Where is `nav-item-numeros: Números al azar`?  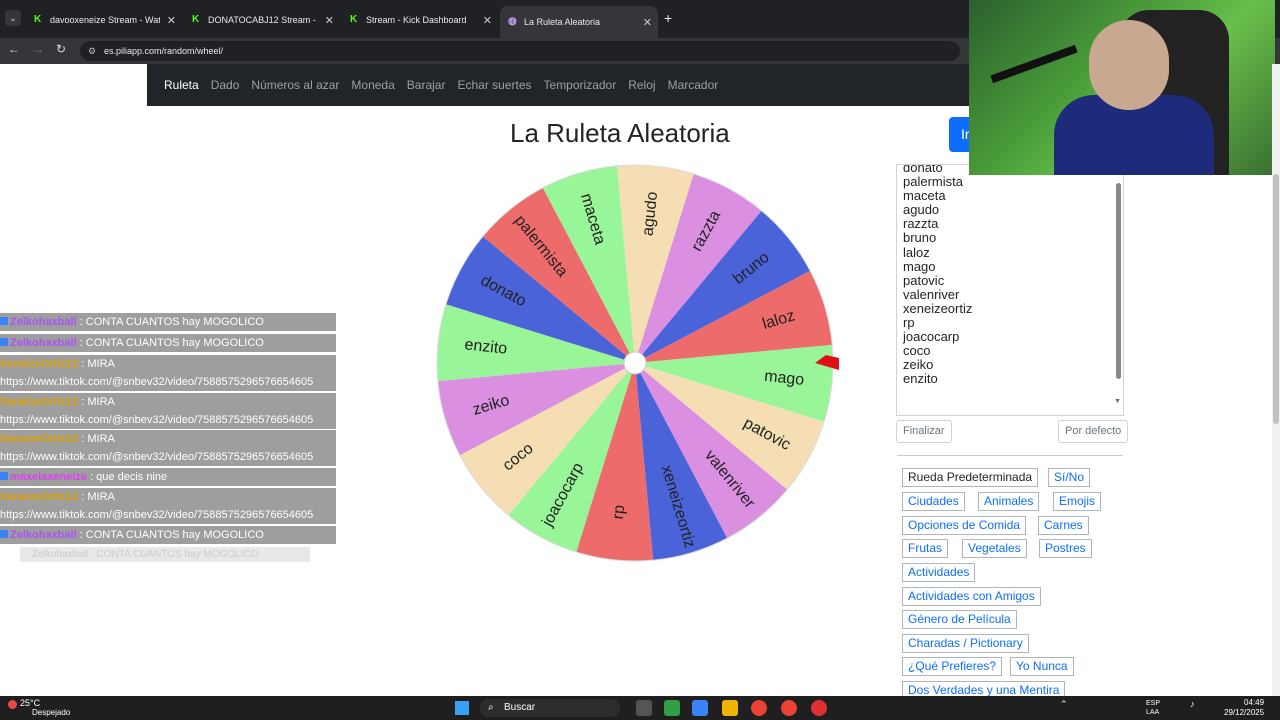
nav-item-numeros: Números al azar is located at coordinates (295, 85).